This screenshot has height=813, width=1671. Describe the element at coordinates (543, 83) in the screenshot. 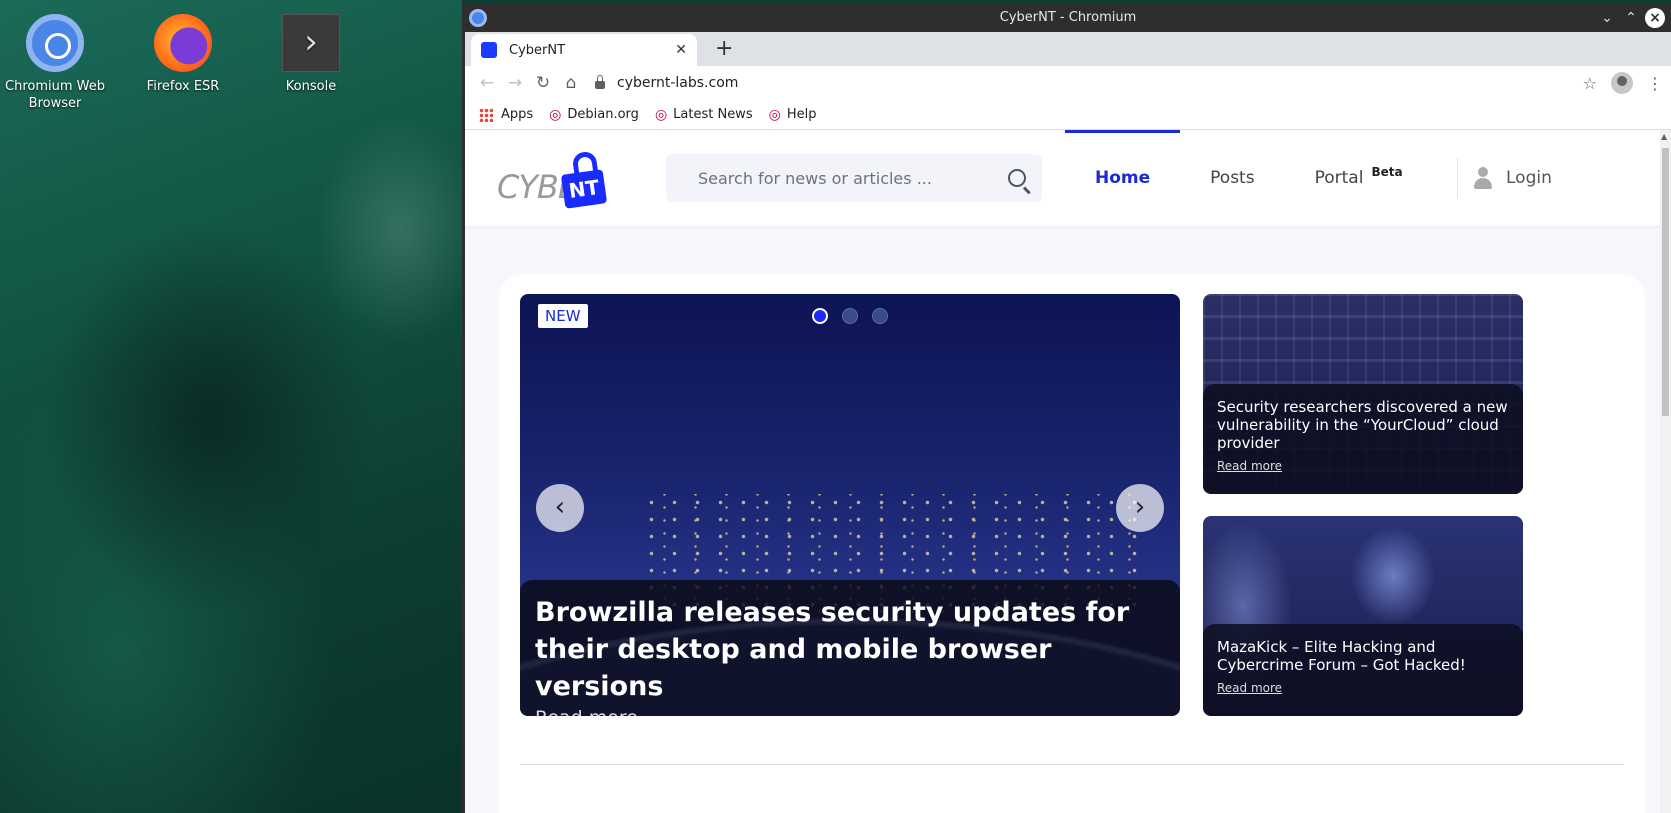

I see `reload-icon: ↻` at that location.